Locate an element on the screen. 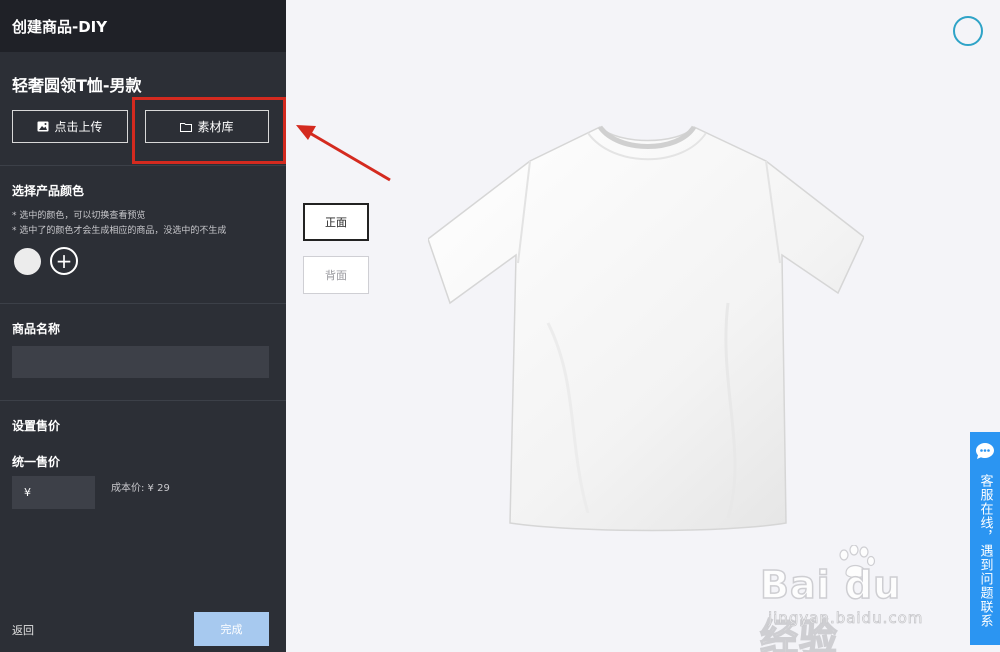 The width and height of the screenshot is (1000, 652). baidu-watermark: Bai du 经验 jingyan.baidu.com is located at coordinates (854, 598).